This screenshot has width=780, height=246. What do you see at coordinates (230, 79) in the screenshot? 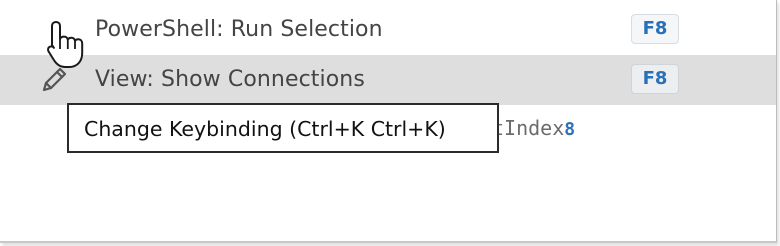
I see `command-label: View: Show Connections` at bounding box center [230, 79].